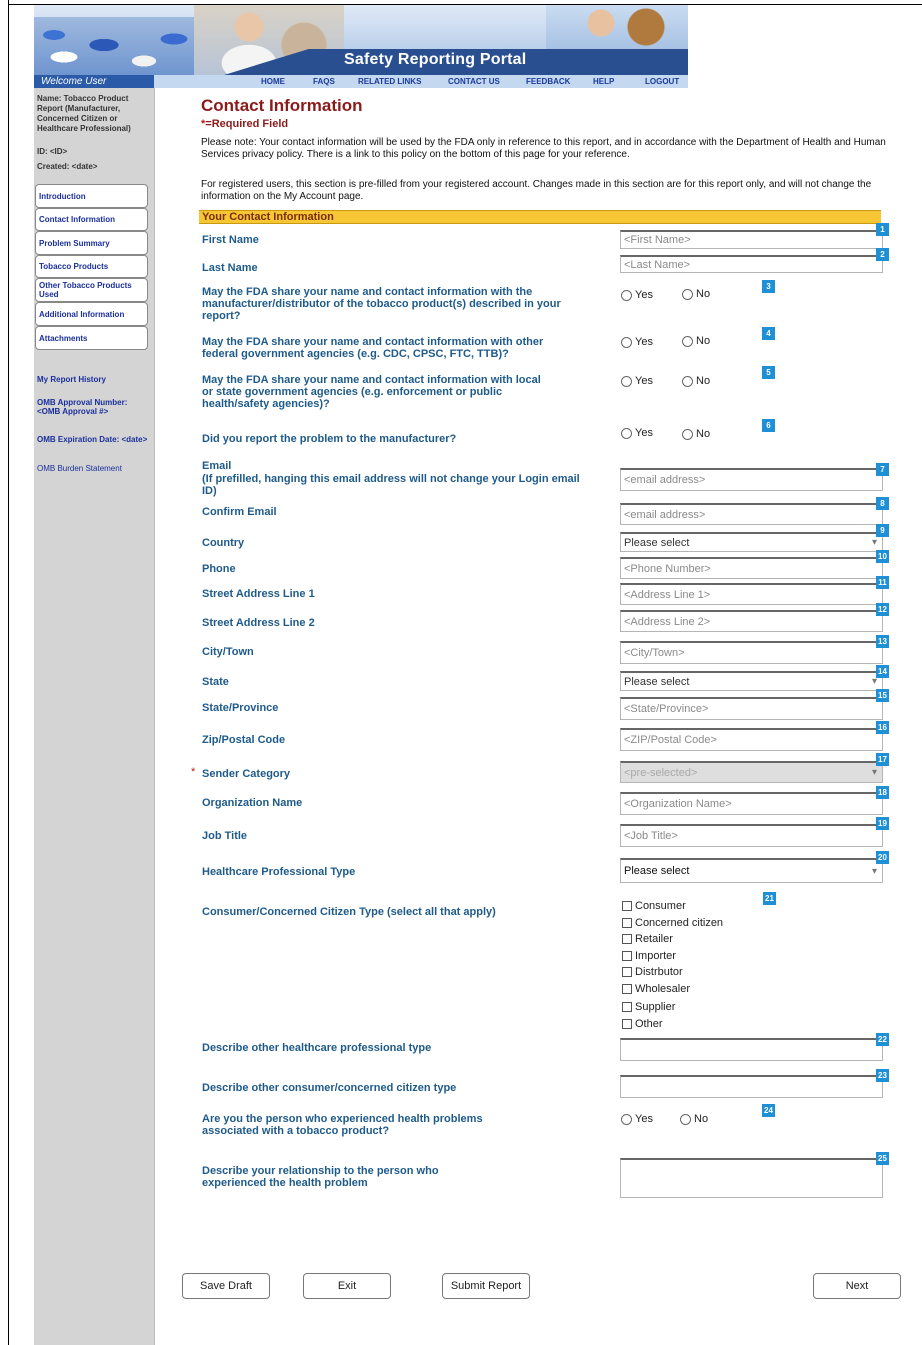  Describe the element at coordinates (230, 268) in the screenshot. I see `last-name-label: Last Name` at that location.